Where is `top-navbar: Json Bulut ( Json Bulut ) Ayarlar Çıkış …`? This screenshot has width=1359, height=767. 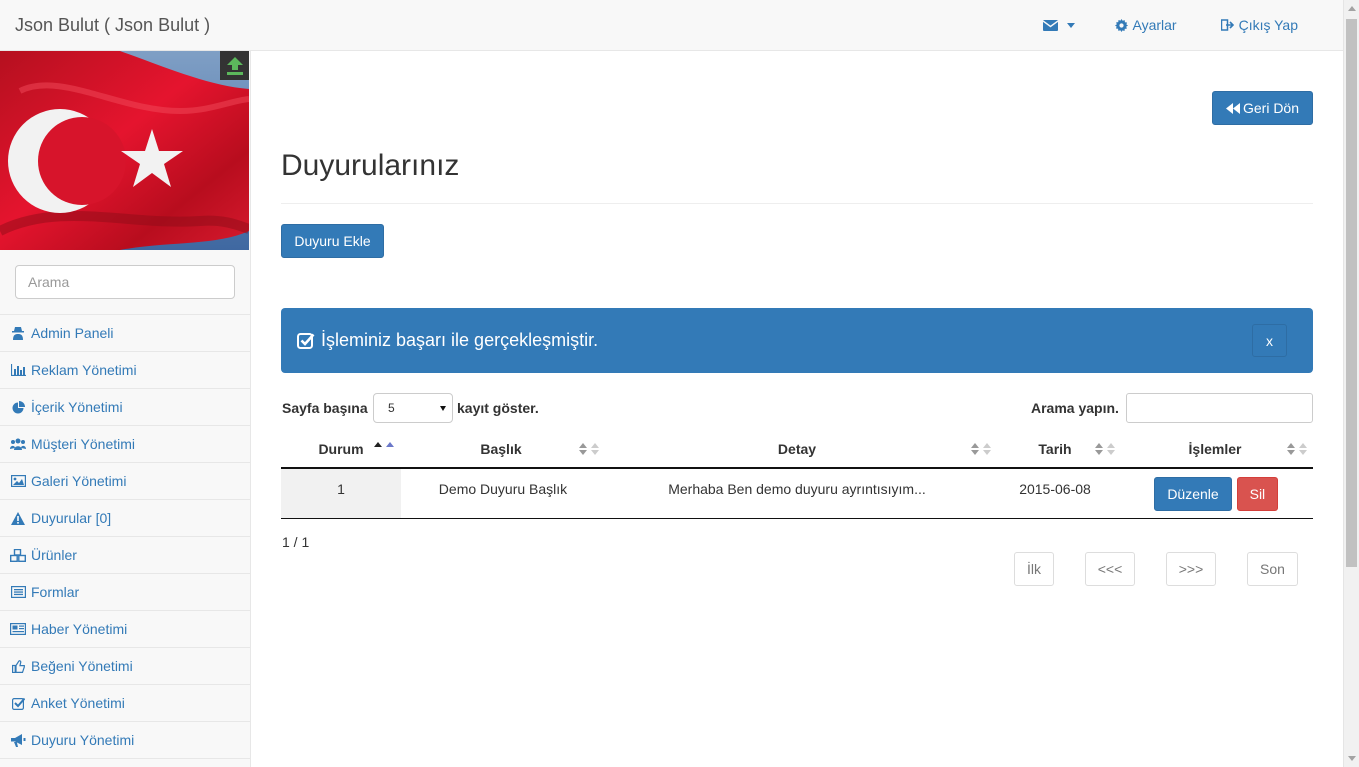 top-navbar: Json Bulut ( Json Bulut ) Ayarlar Çıkış … is located at coordinates (671, 25).